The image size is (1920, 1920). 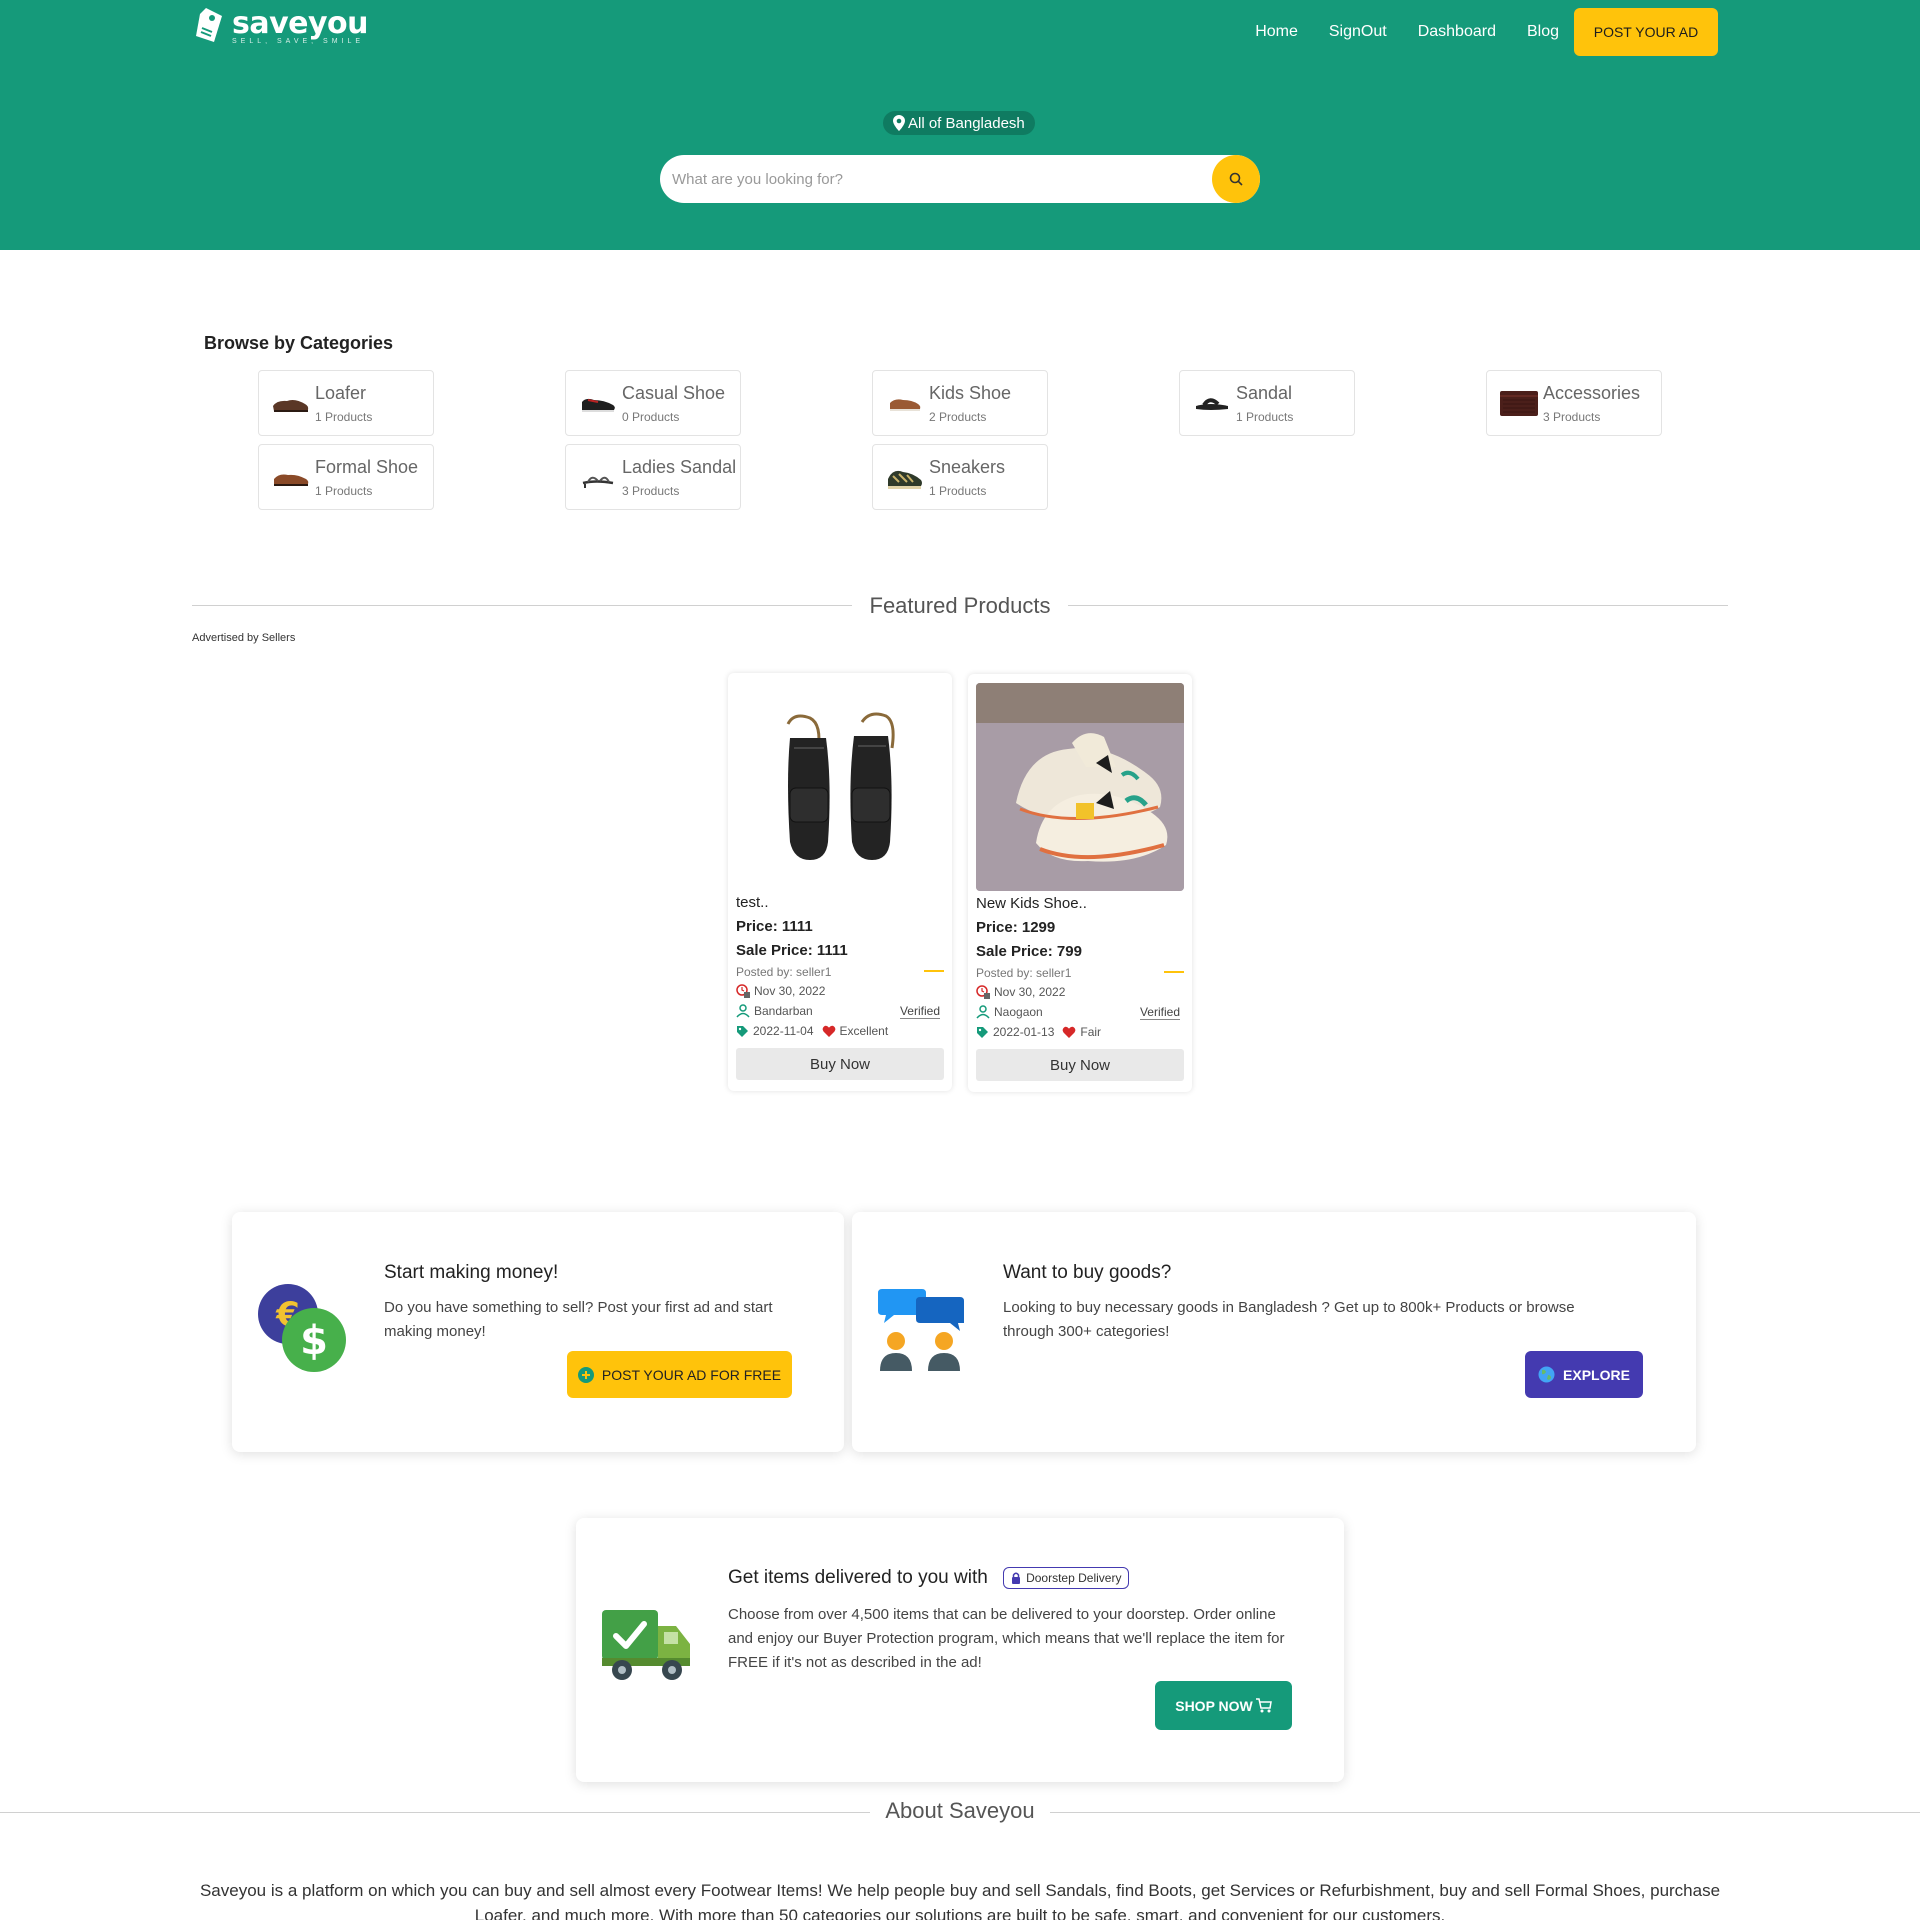 I want to click on product-meta-row: 2022-01-13 Fair, so click(x=1038, y=1032).